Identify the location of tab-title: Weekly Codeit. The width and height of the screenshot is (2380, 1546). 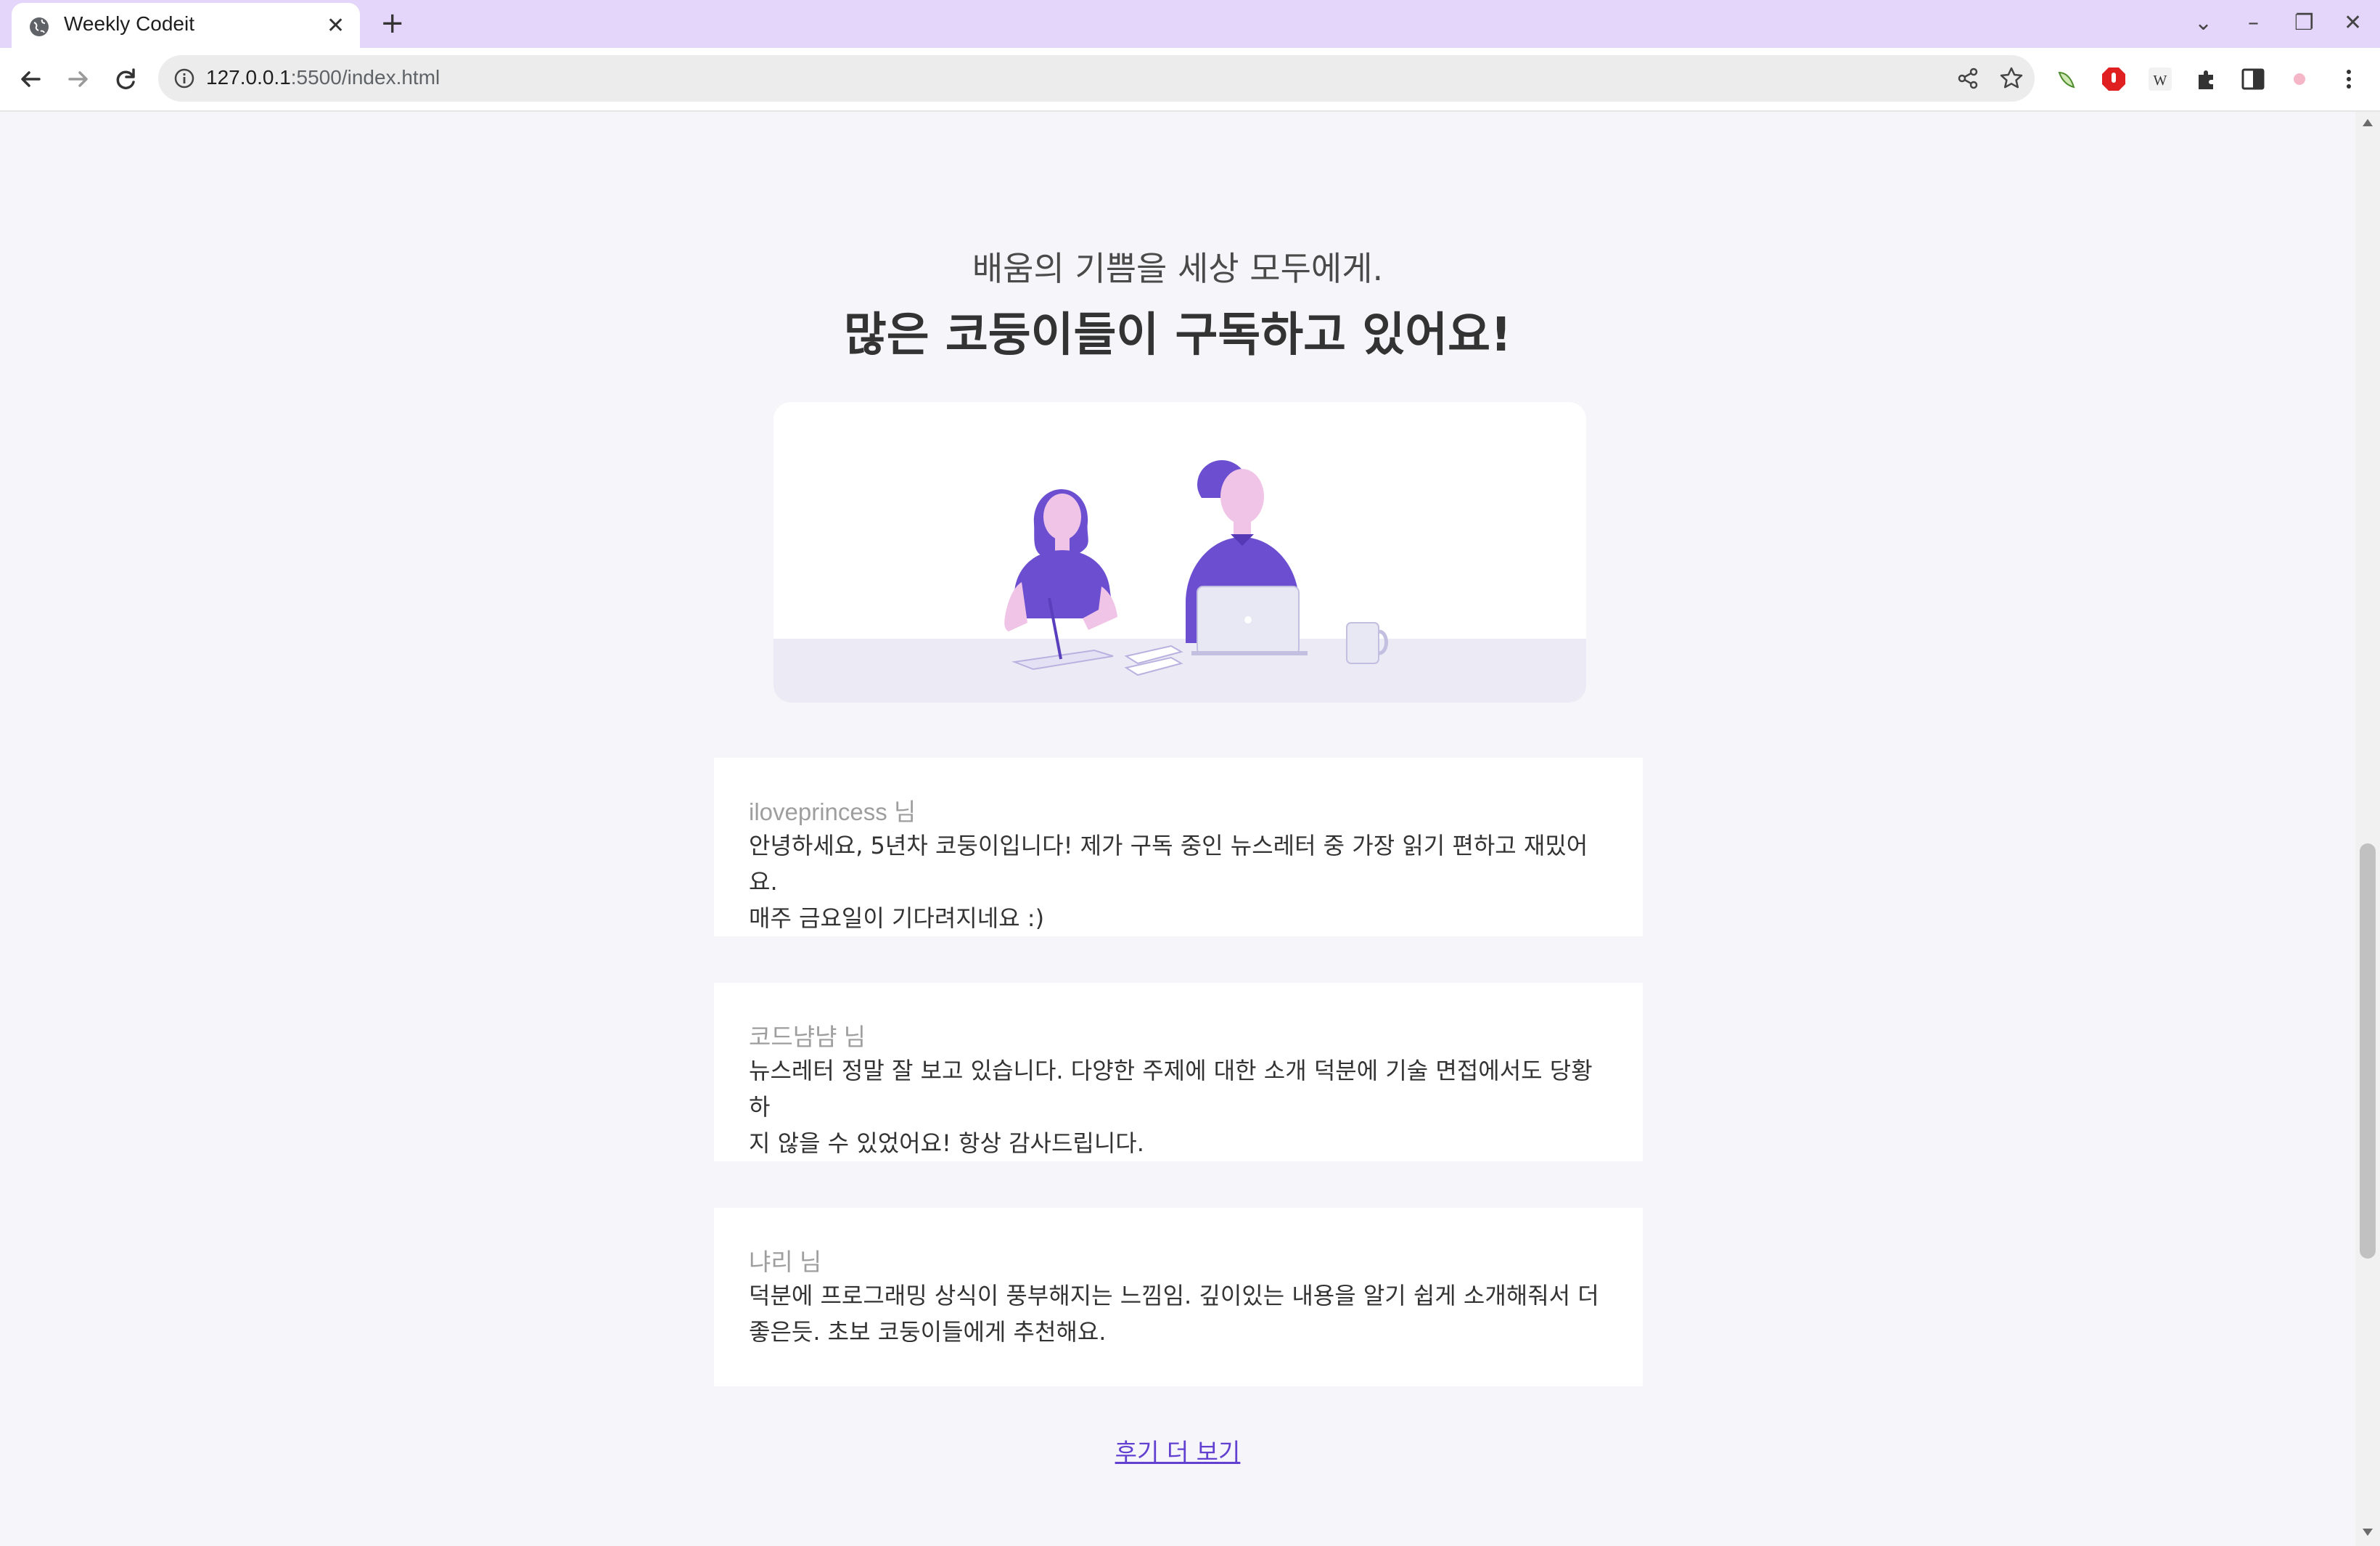
(129, 23).